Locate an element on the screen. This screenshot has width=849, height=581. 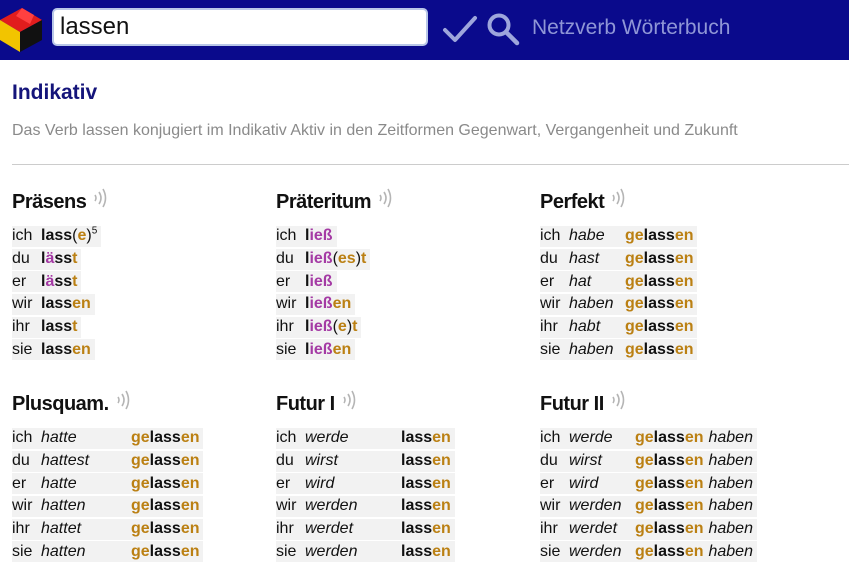
search-icon is located at coordinates (503, 29).